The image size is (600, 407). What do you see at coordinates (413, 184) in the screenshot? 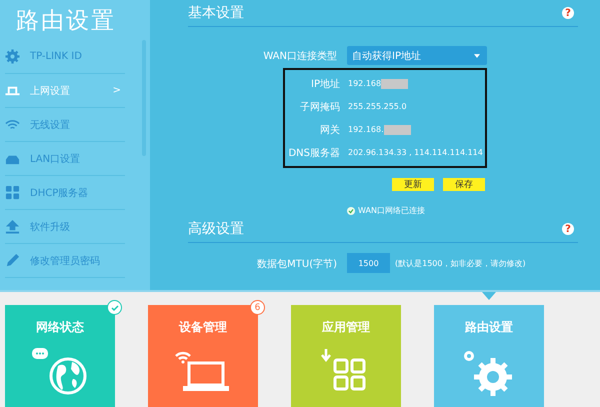
I see `refresh-button: 更新` at bounding box center [413, 184].